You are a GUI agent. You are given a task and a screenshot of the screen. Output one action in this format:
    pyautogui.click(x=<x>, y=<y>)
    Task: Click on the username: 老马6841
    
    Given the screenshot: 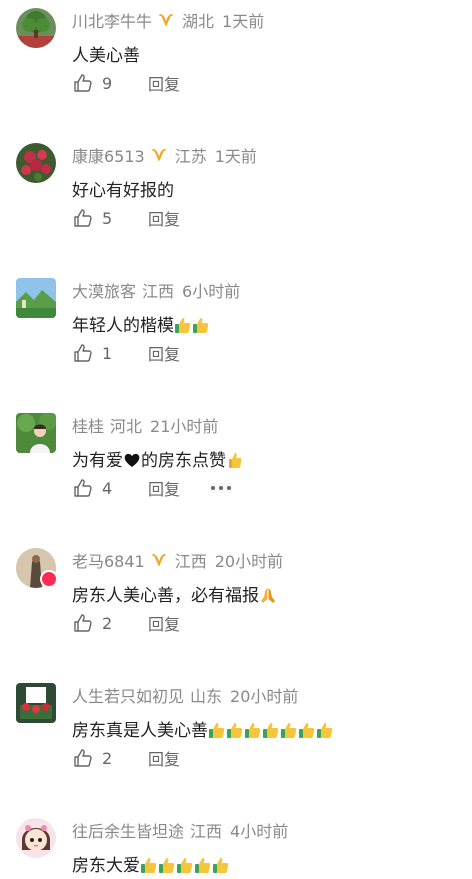 What is the action you would take?
    pyautogui.click(x=108, y=560)
    